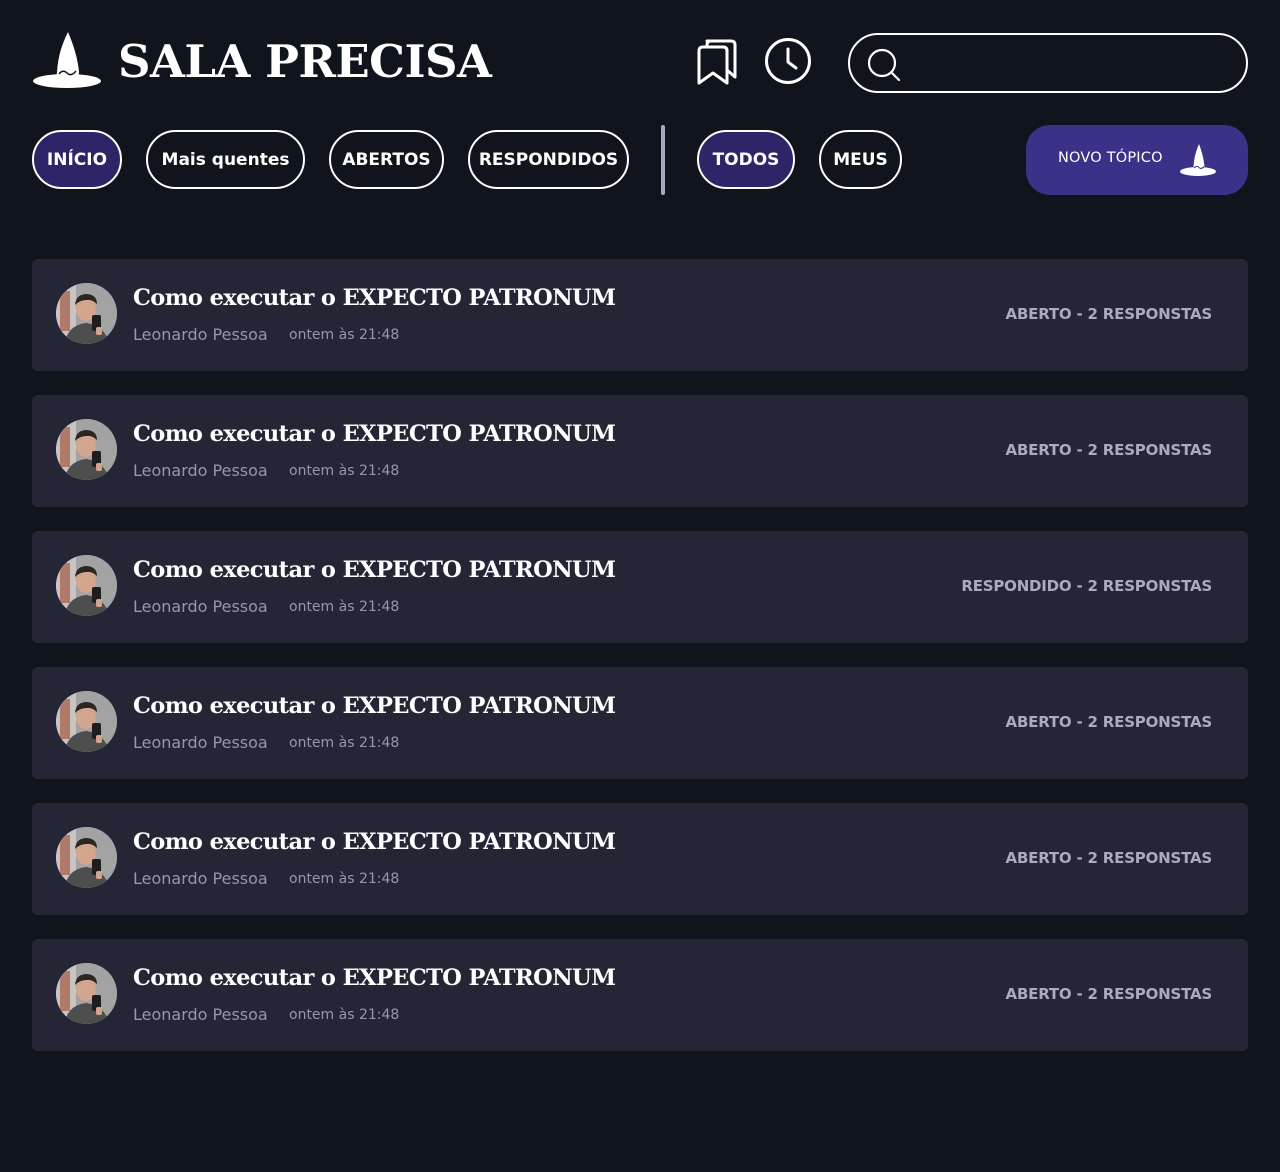  What do you see at coordinates (77, 159) in the screenshot?
I see `filter-inicio: INÍCIO` at bounding box center [77, 159].